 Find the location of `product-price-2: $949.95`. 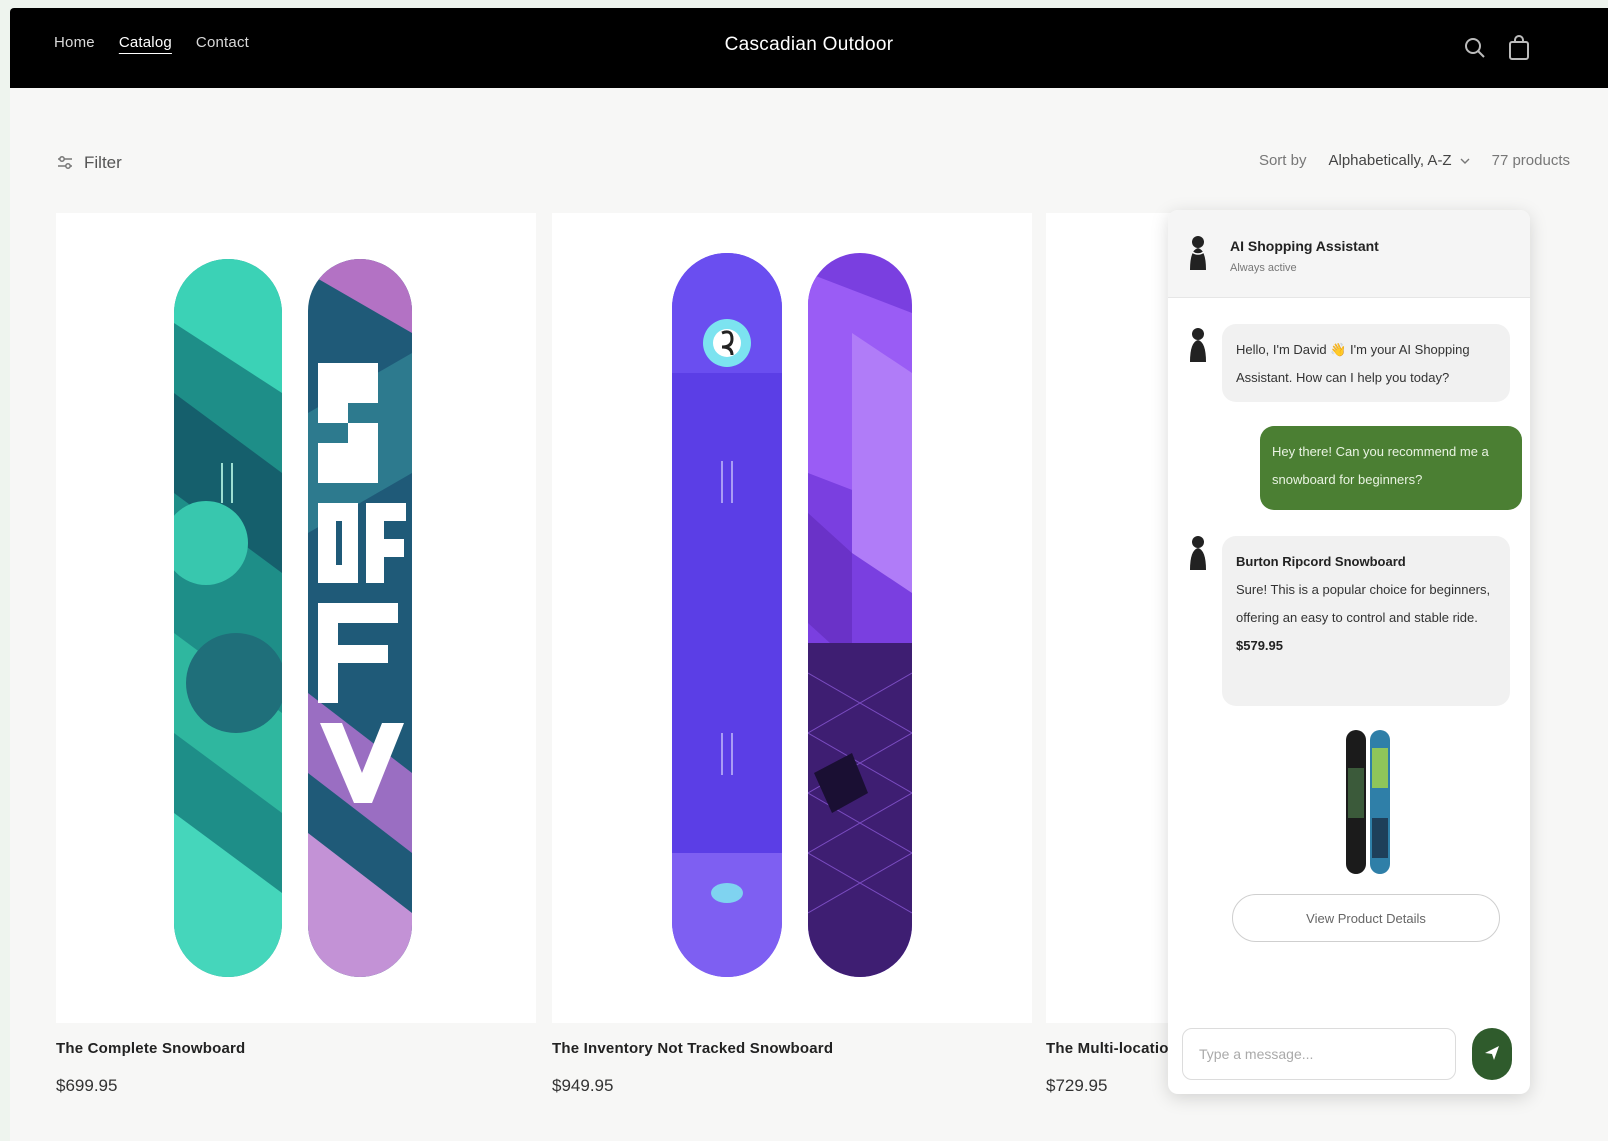

product-price-2: $949.95 is located at coordinates (583, 1085).